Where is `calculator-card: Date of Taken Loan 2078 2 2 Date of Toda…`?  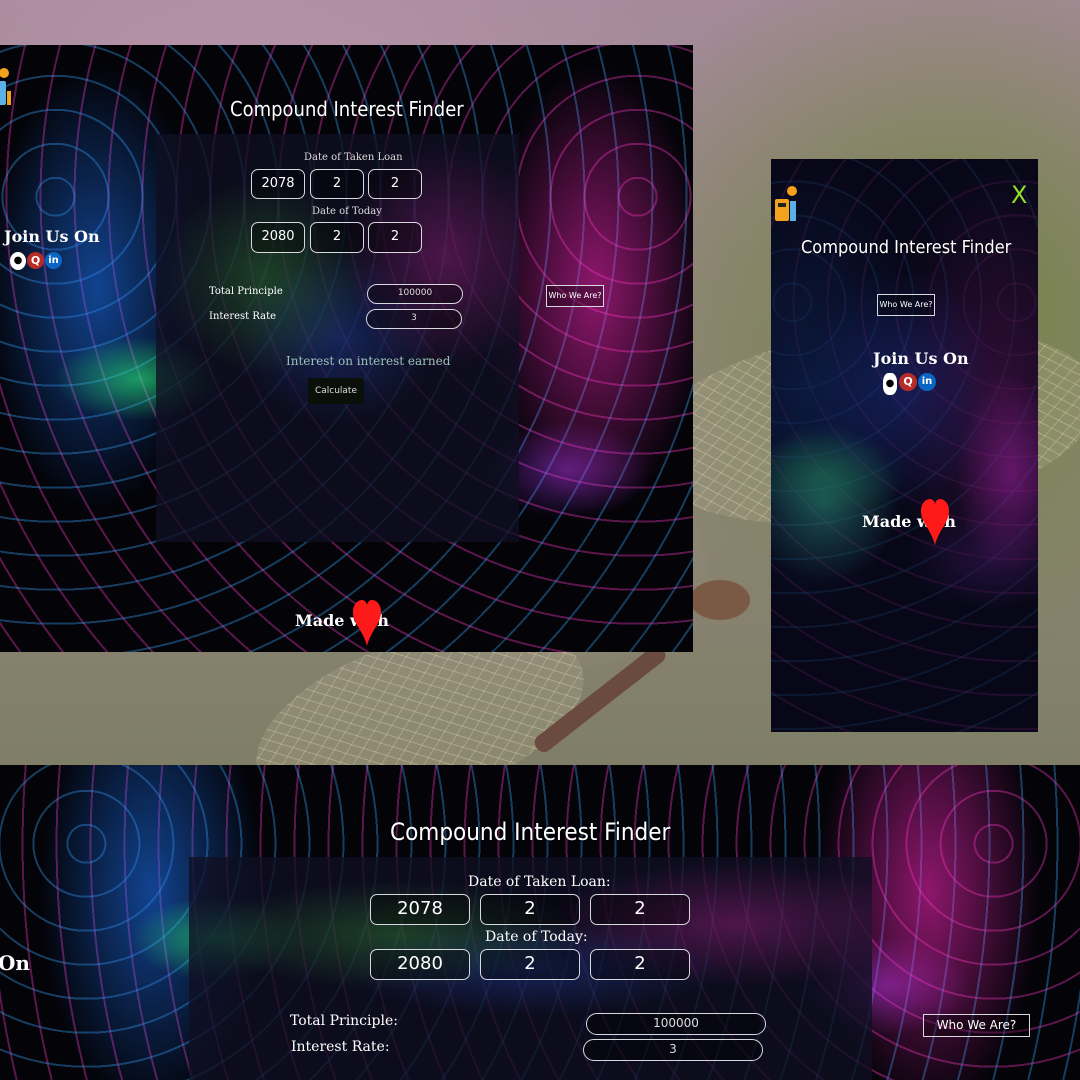
calculator-card: Date of Taken Loan 2078 2 2 Date of Toda… is located at coordinates (337, 338).